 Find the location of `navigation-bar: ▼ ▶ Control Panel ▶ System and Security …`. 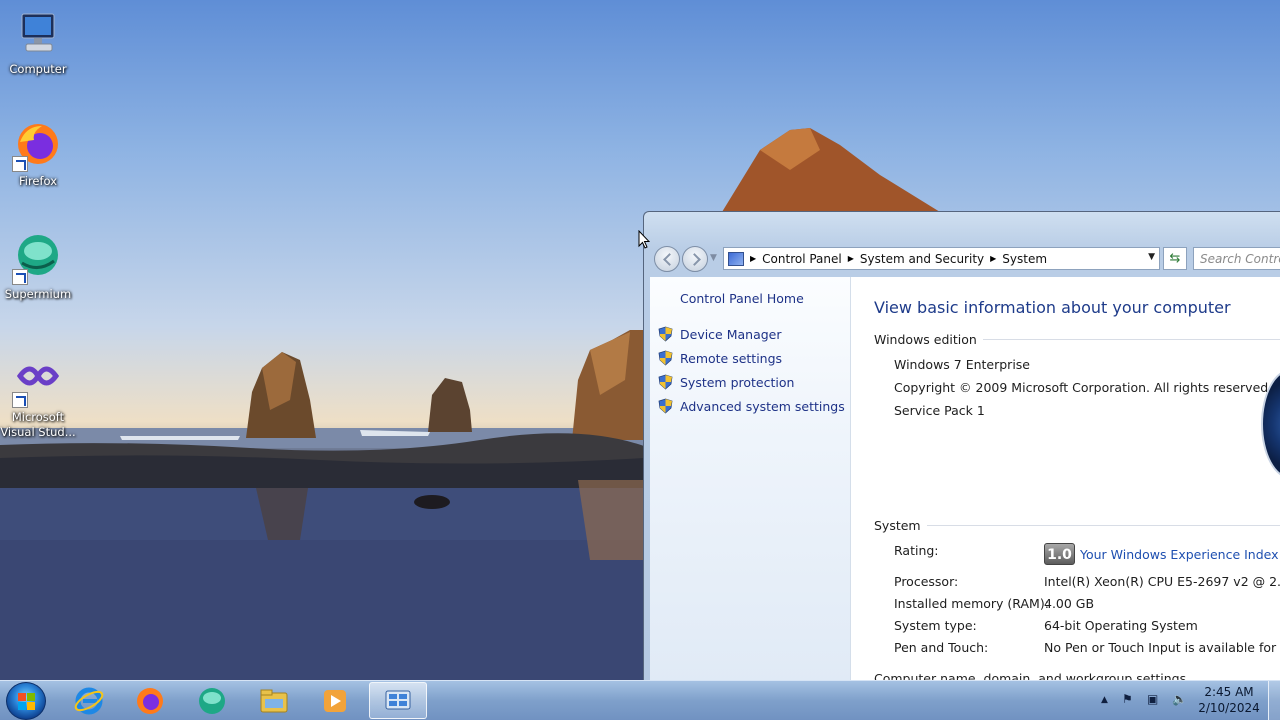

navigation-bar: ▼ ▶ Control Panel ▶ System and Security … is located at coordinates (965, 259).